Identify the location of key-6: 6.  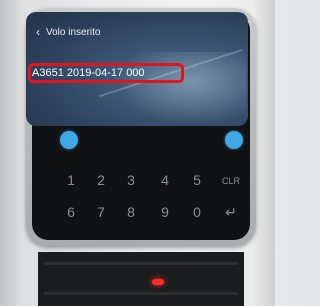
(71, 212).